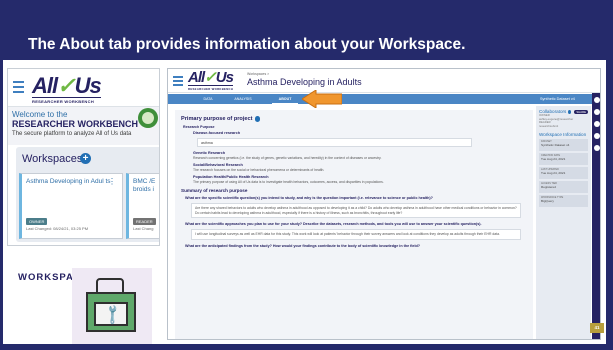  What do you see at coordinates (52, 159) in the screenshot?
I see `workspaces-heading: Workspaces` at bounding box center [52, 159].